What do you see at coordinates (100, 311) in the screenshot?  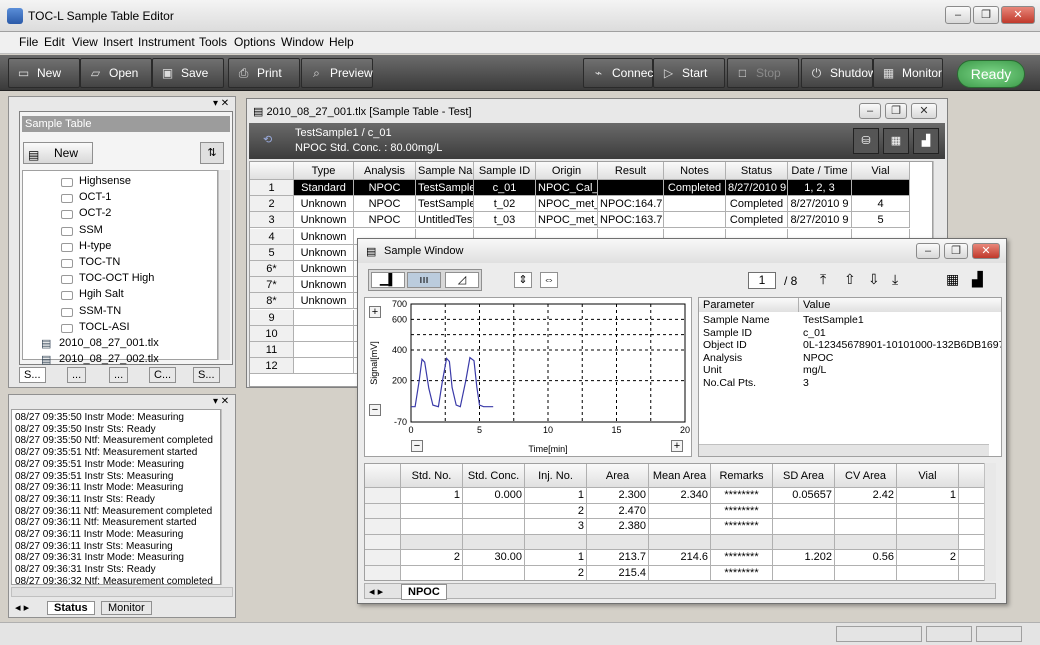 I see `tree-item: SSM-TN` at bounding box center [100, 311].